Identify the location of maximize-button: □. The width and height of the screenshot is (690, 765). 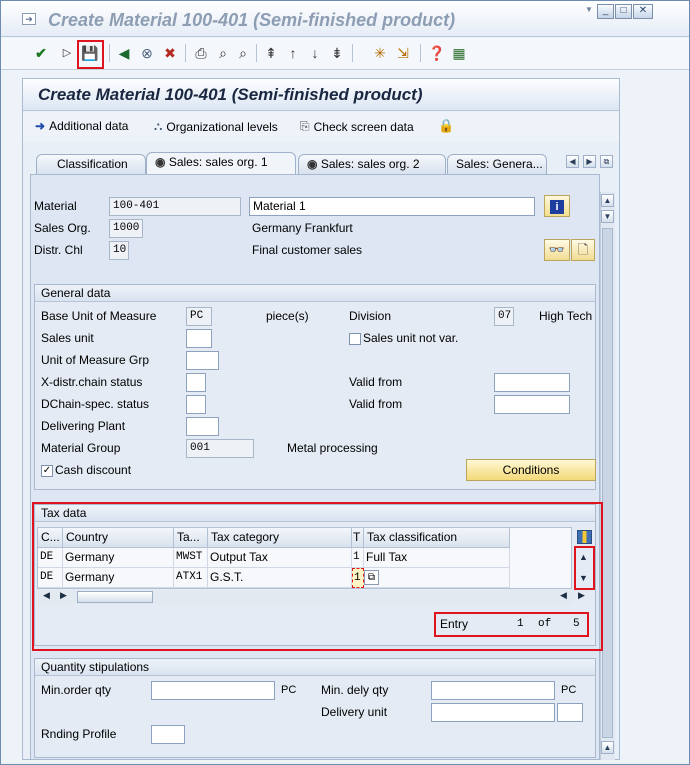
(623, 11).